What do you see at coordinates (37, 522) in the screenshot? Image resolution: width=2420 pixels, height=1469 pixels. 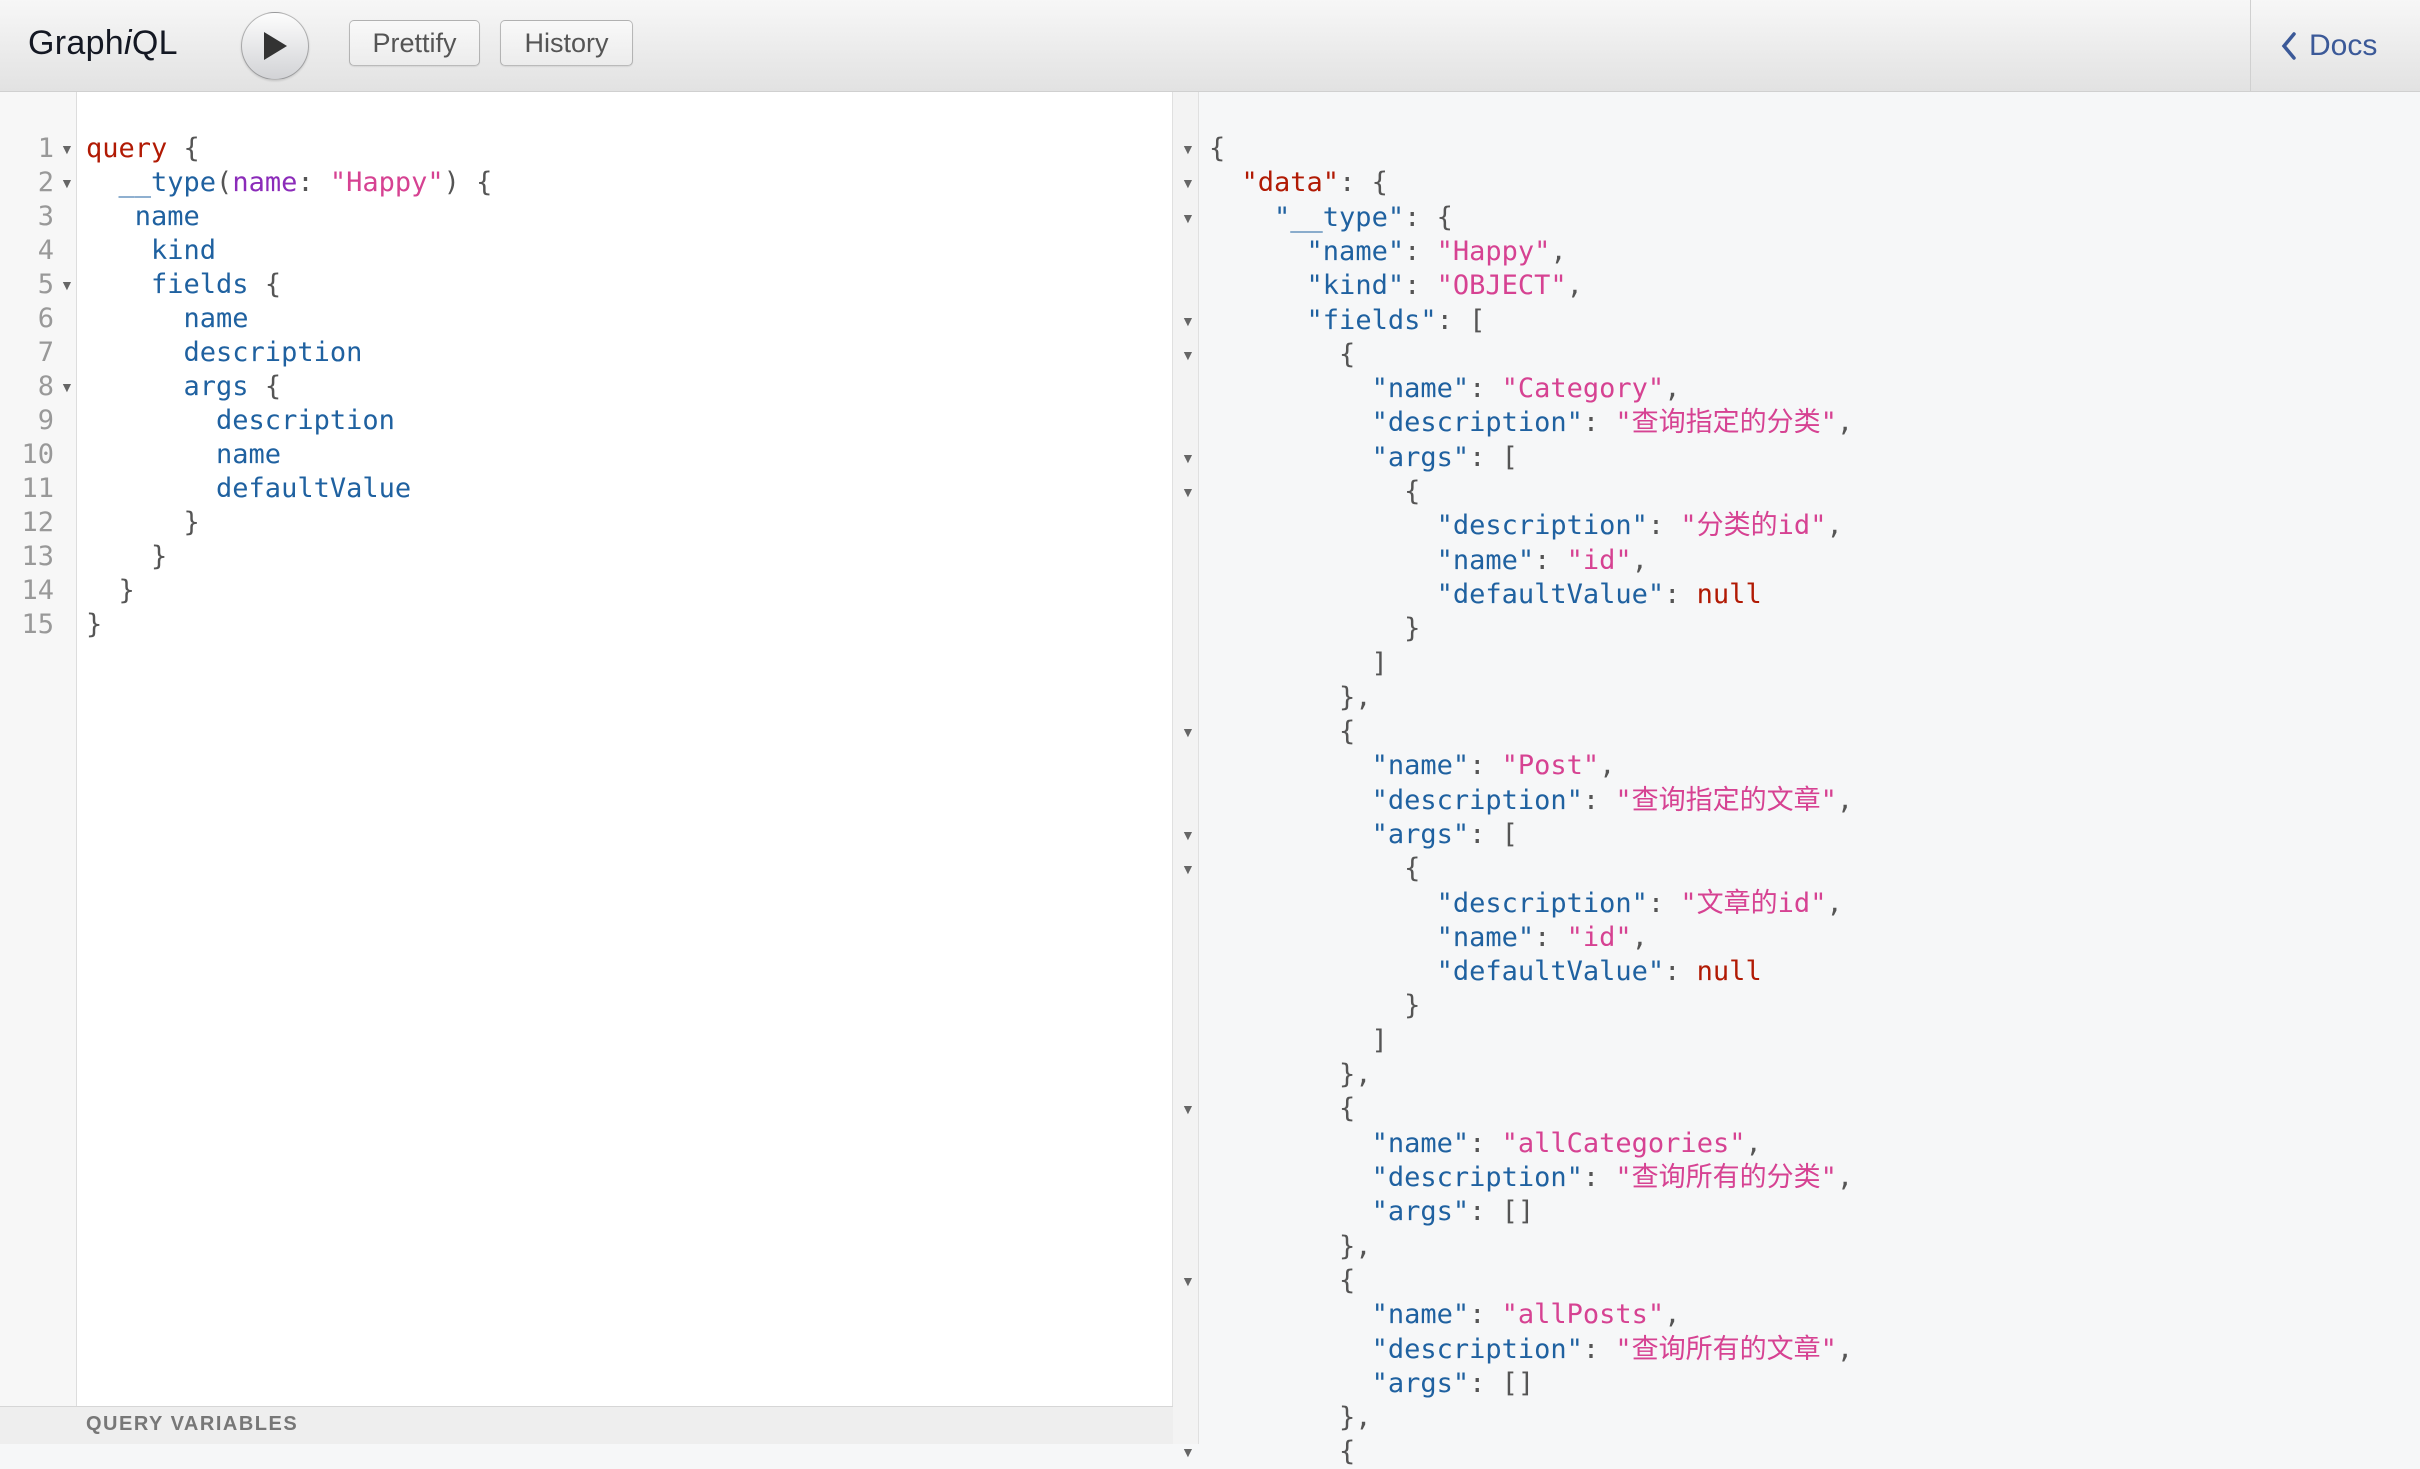 I see `line-number: 12` at bounding box center [37, 522].